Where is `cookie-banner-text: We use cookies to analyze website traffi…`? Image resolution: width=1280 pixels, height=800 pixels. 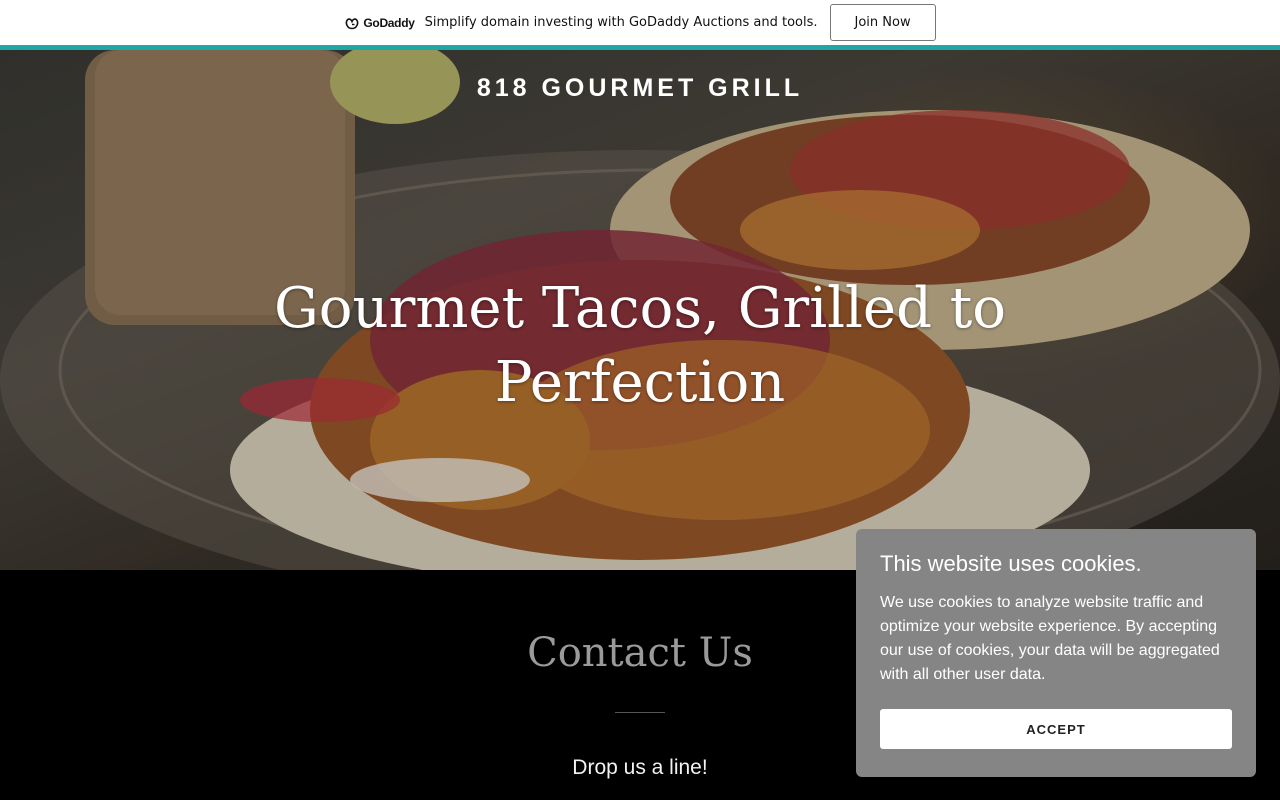 cookie-banner-text: We use cookies to analyze website traffi… is located at coordinates (1050, 638).